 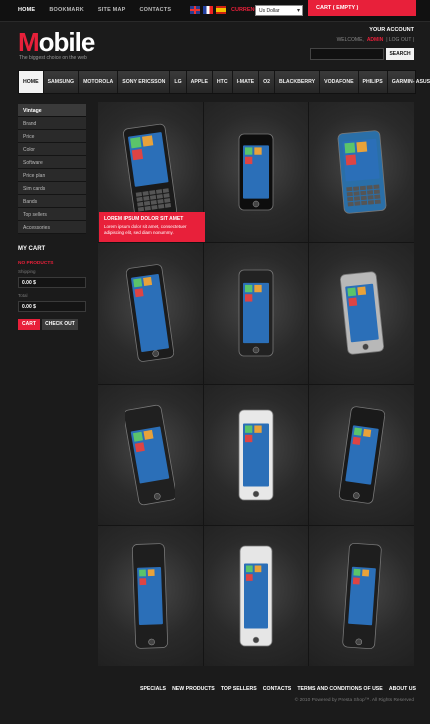 I want to click on lg-phone-icon, so click(x=256, y=313).